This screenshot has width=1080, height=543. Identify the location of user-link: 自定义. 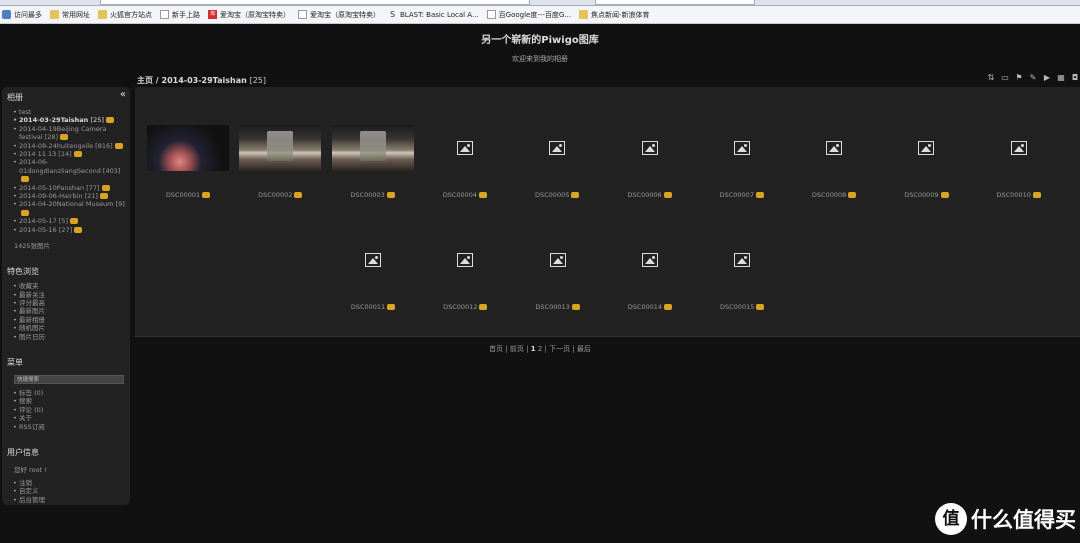
(69, 491).